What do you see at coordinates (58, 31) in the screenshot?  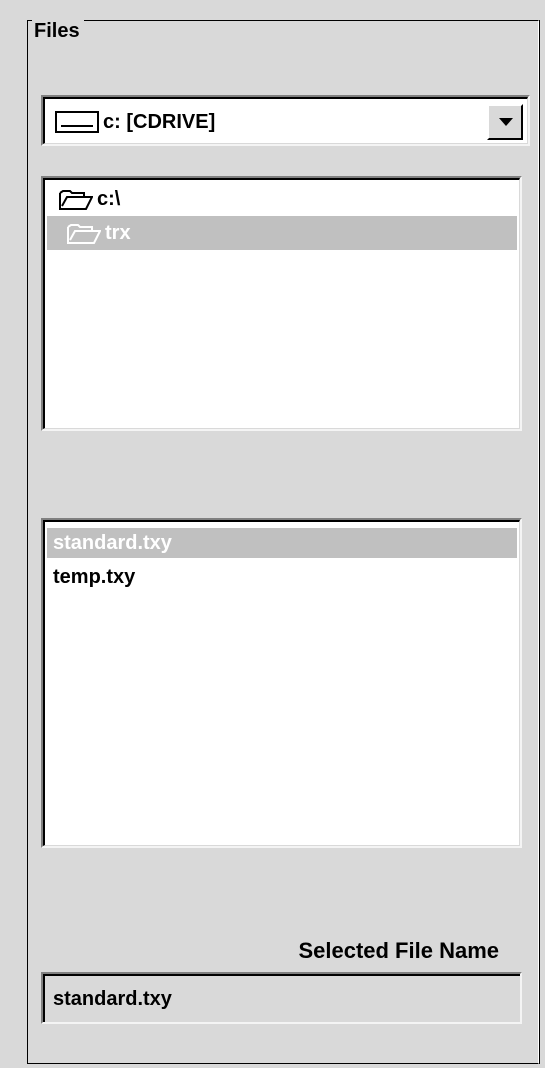 I see `files-group-title: Files` at bounding box center [58, 31].